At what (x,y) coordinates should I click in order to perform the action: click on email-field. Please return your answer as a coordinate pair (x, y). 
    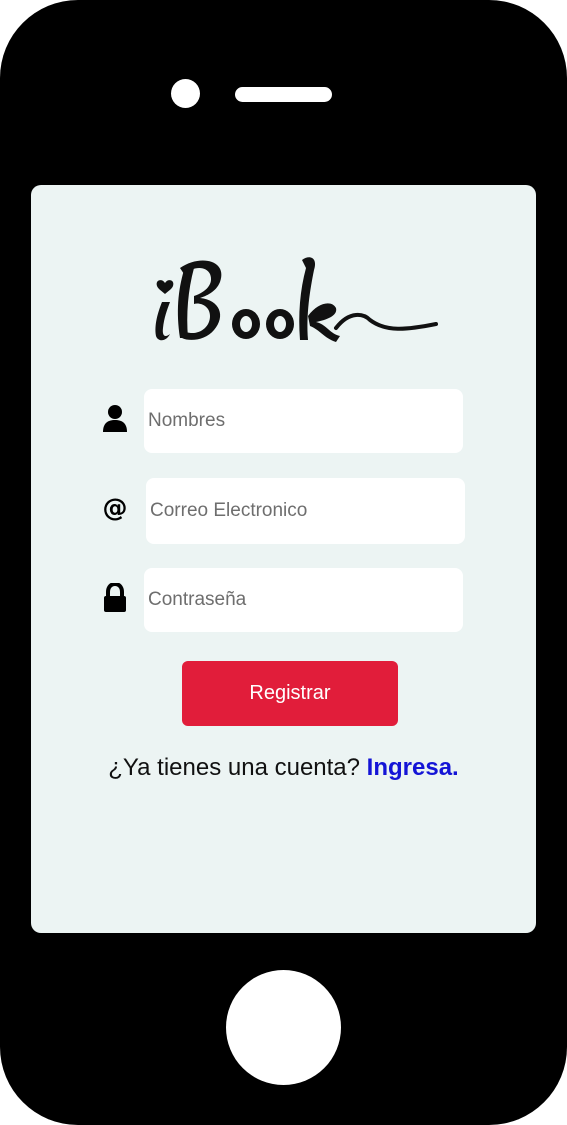
    Looking at the image, I should click on (305, 511).